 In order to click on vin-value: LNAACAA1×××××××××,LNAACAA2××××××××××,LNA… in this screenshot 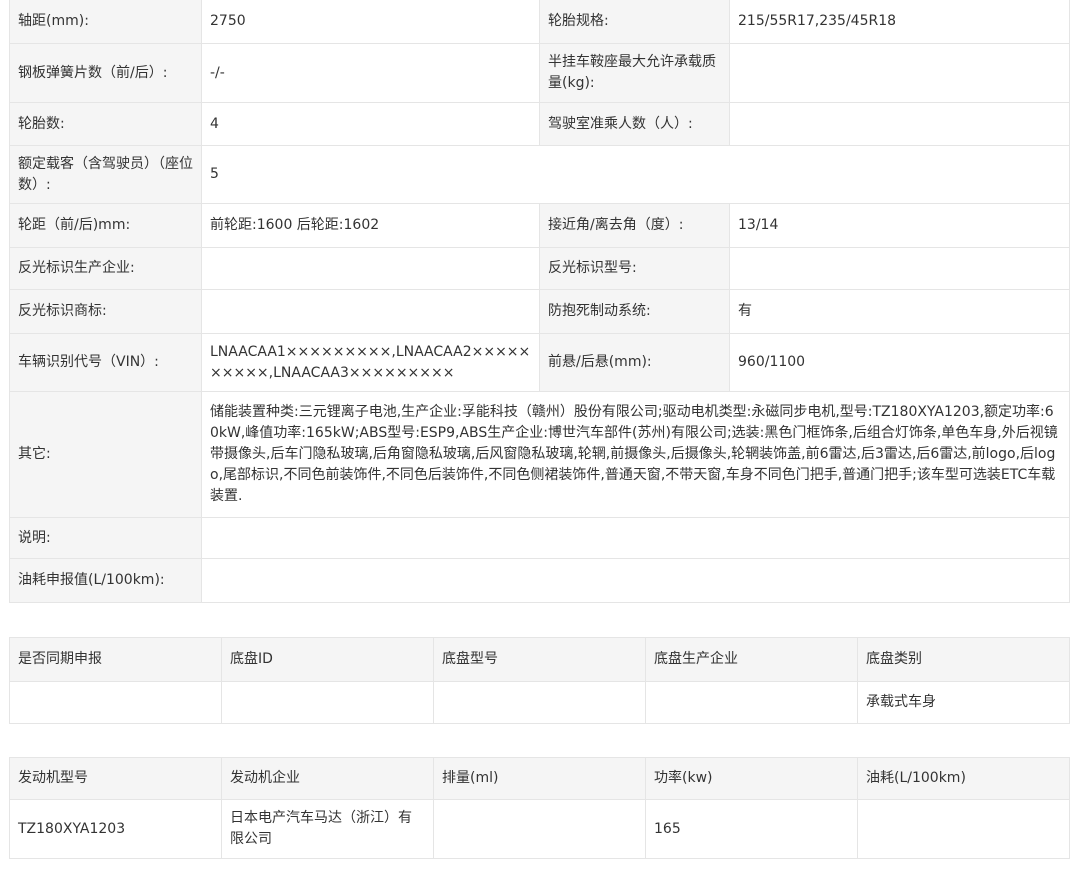, I will do `click(370, 362)`.